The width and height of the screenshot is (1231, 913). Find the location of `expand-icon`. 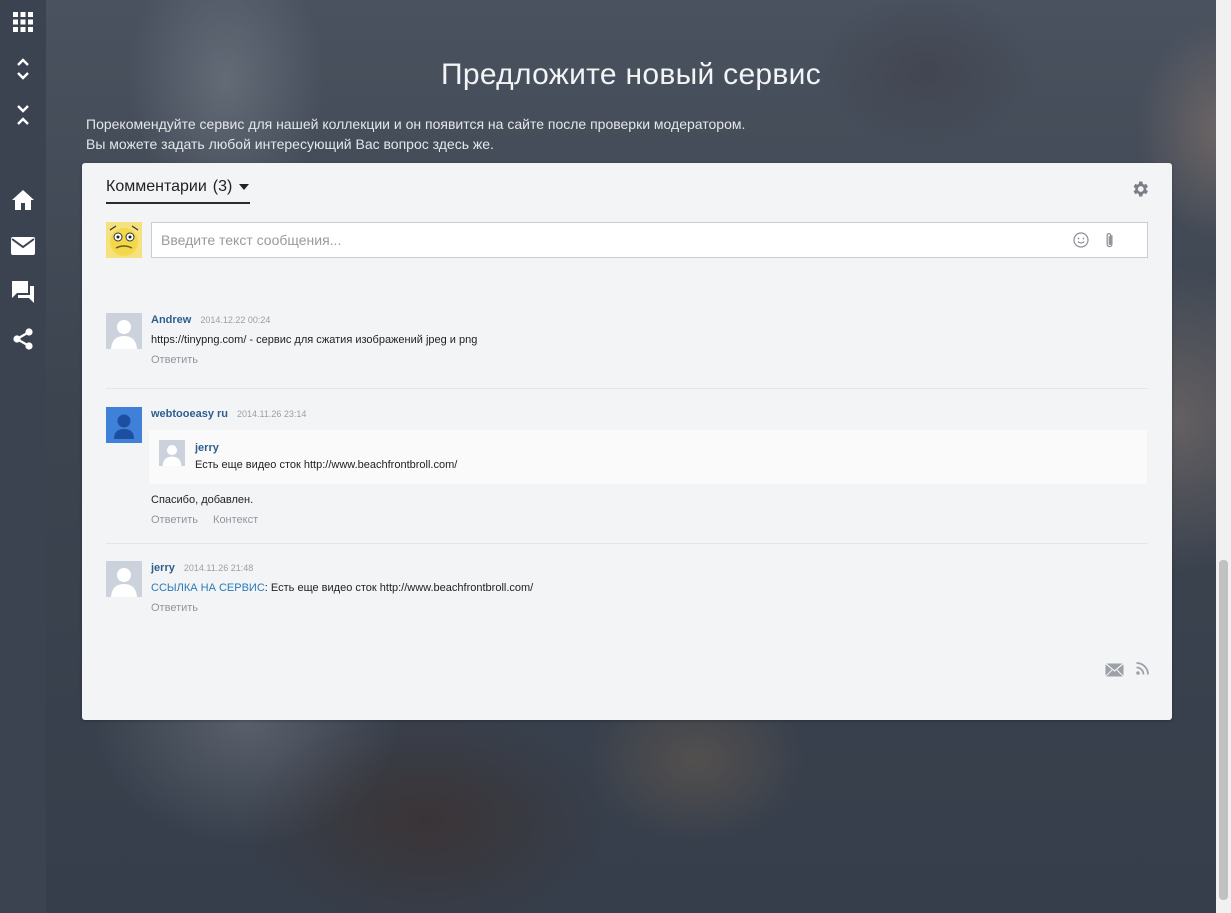

expand-icon is located at coordinates (23, 69).